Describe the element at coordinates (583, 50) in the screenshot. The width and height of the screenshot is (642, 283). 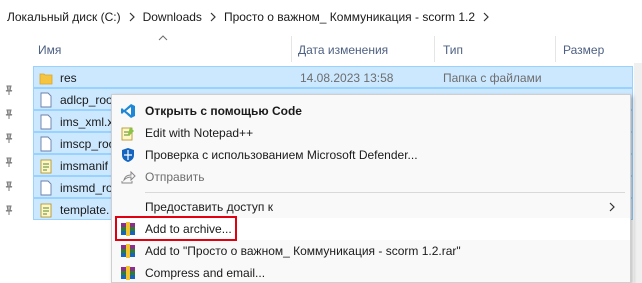
I see `column-size-header: Размер` at that location.